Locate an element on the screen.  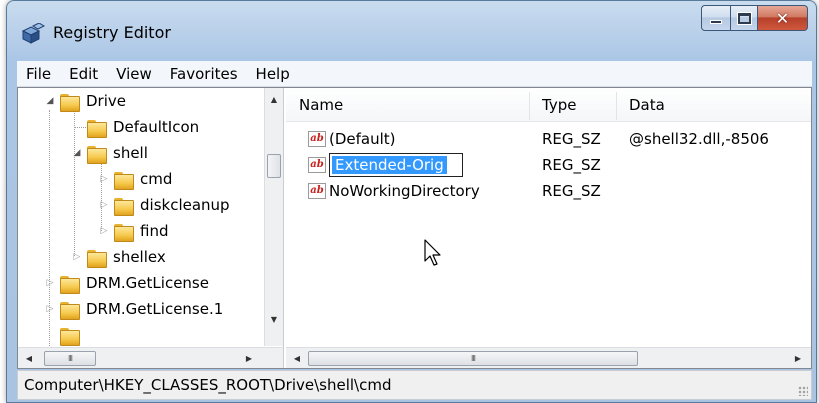
column-header-name: Name is located at coordinates (407, 105).